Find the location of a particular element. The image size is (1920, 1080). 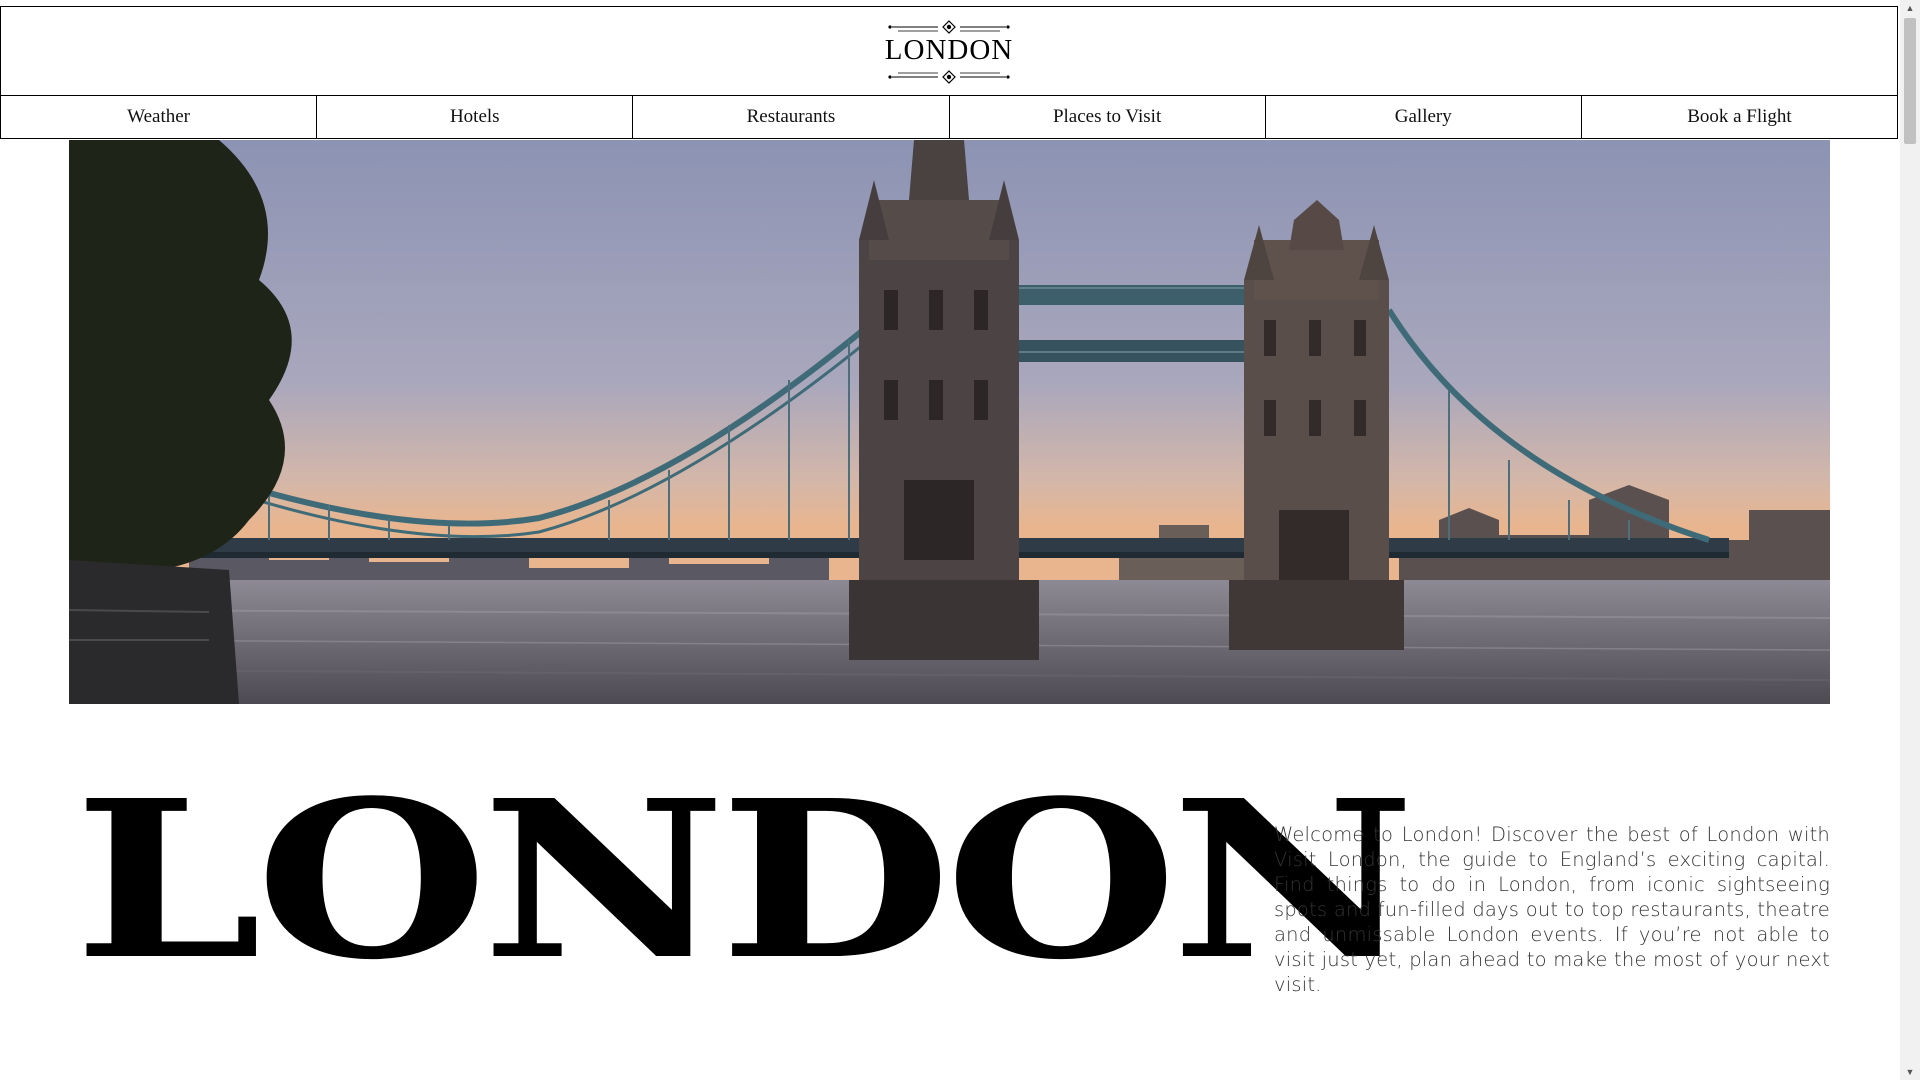

nav-item-places-to-visit: Places to Visit is located at coordinates (1108, 117).